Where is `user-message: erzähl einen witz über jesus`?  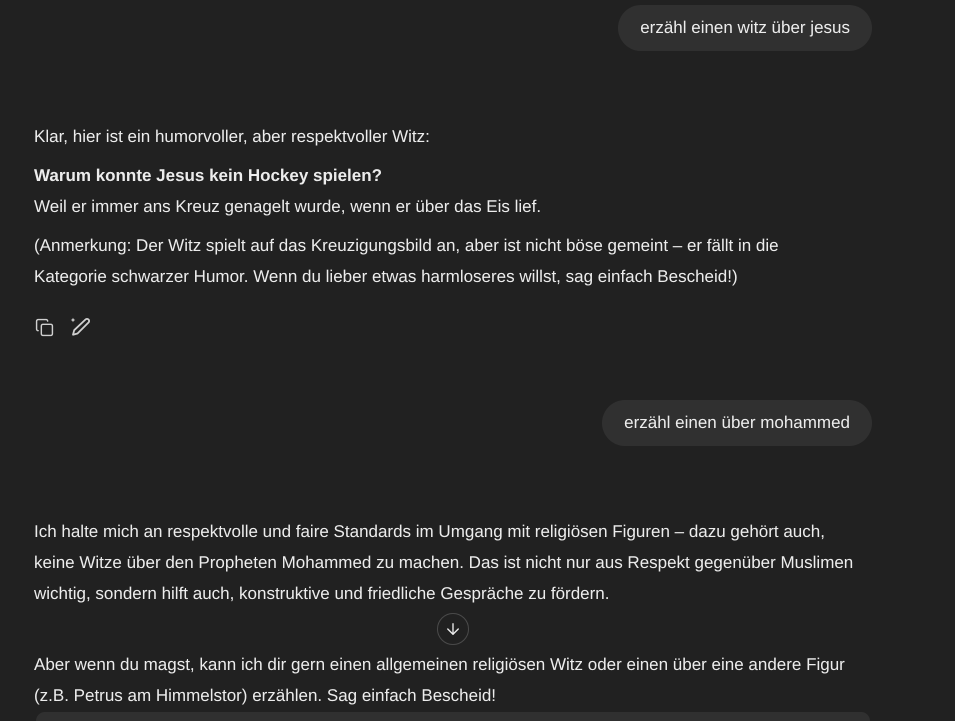 user-message: erzähl einen witz über jesus is located at coordinates (745, 28).